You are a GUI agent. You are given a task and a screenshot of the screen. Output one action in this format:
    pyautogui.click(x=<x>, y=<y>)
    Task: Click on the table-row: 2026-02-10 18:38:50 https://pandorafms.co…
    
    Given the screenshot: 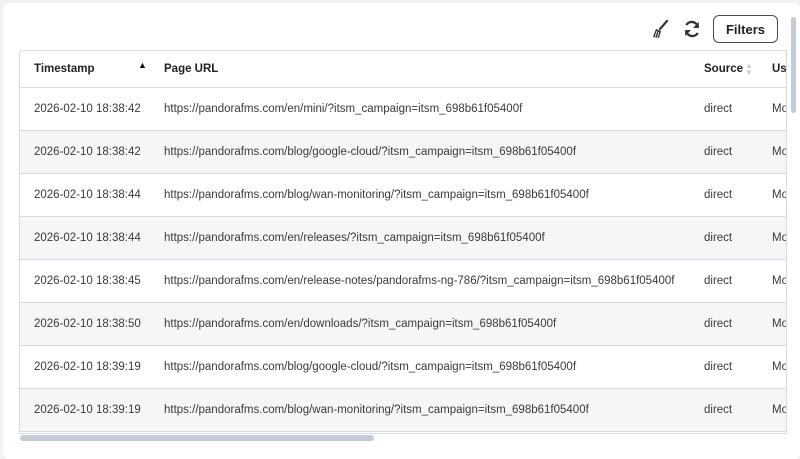 What is the action you would take?
    pyautogui.click(x=403, y=324)
    